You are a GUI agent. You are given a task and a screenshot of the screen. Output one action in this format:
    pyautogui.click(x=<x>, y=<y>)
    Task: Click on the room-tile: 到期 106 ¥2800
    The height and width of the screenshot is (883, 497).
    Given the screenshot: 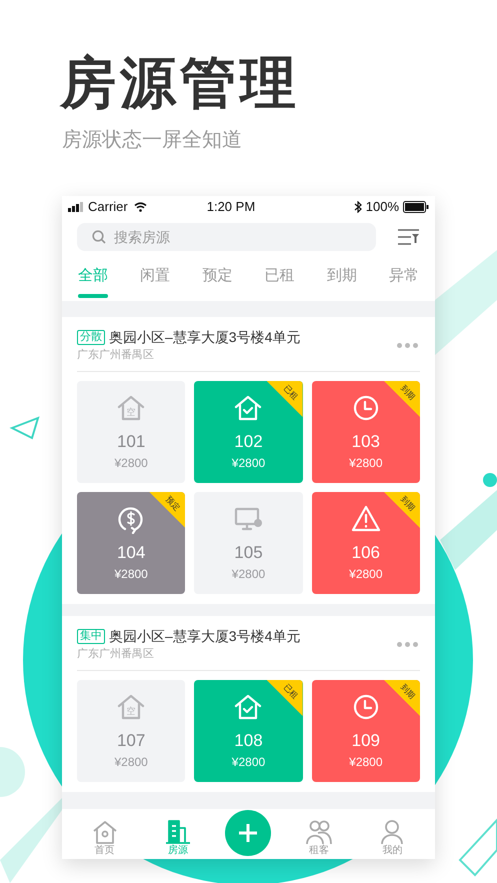 What is the action you would take?
    pyautogui.click(x=366, y=543)
    